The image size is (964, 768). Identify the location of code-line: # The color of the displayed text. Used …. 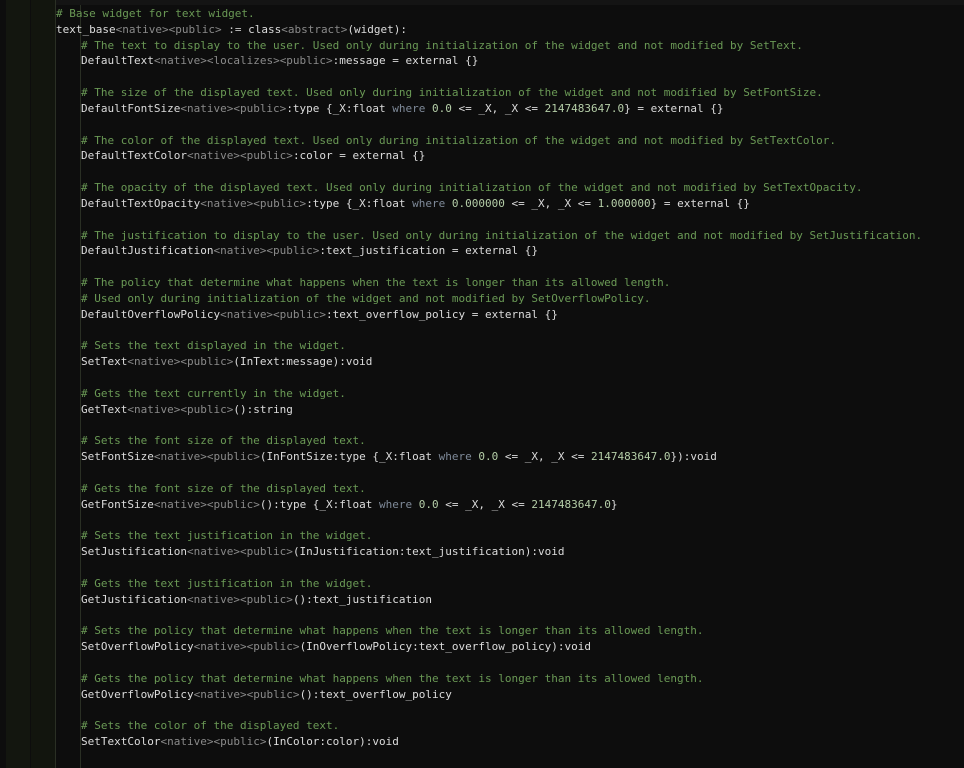
(482, 141).